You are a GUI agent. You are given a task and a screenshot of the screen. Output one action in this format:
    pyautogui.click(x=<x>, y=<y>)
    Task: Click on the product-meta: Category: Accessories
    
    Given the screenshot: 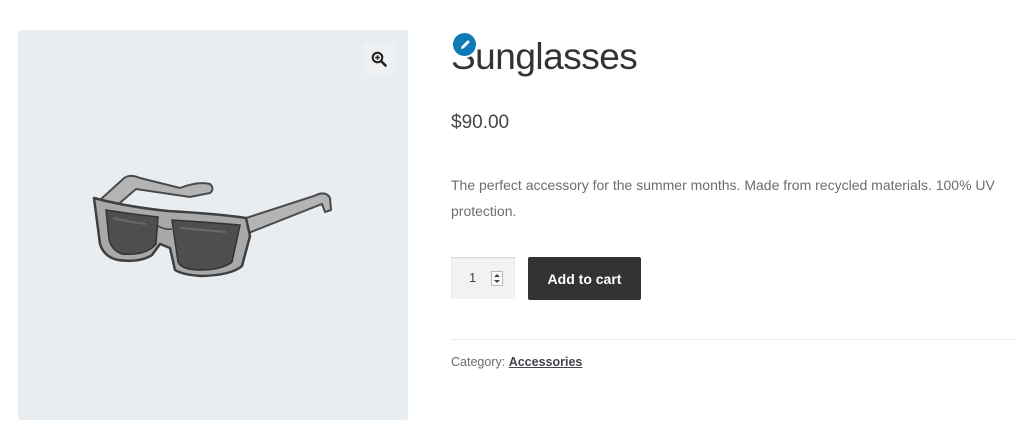 What is the action you would take?
    pyautogui.click(x=516, y=362)
    